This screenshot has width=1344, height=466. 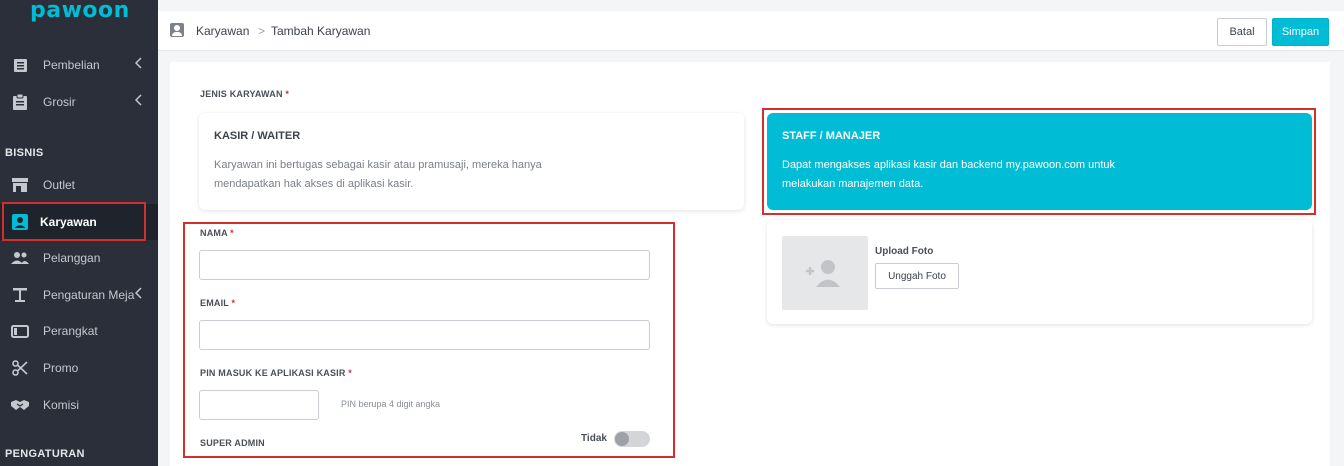 What do you see at coordinates (917, 276) in the screenshot?
I see `upload-photo-button: Unggah Foto` at bounding box center [917, 276].